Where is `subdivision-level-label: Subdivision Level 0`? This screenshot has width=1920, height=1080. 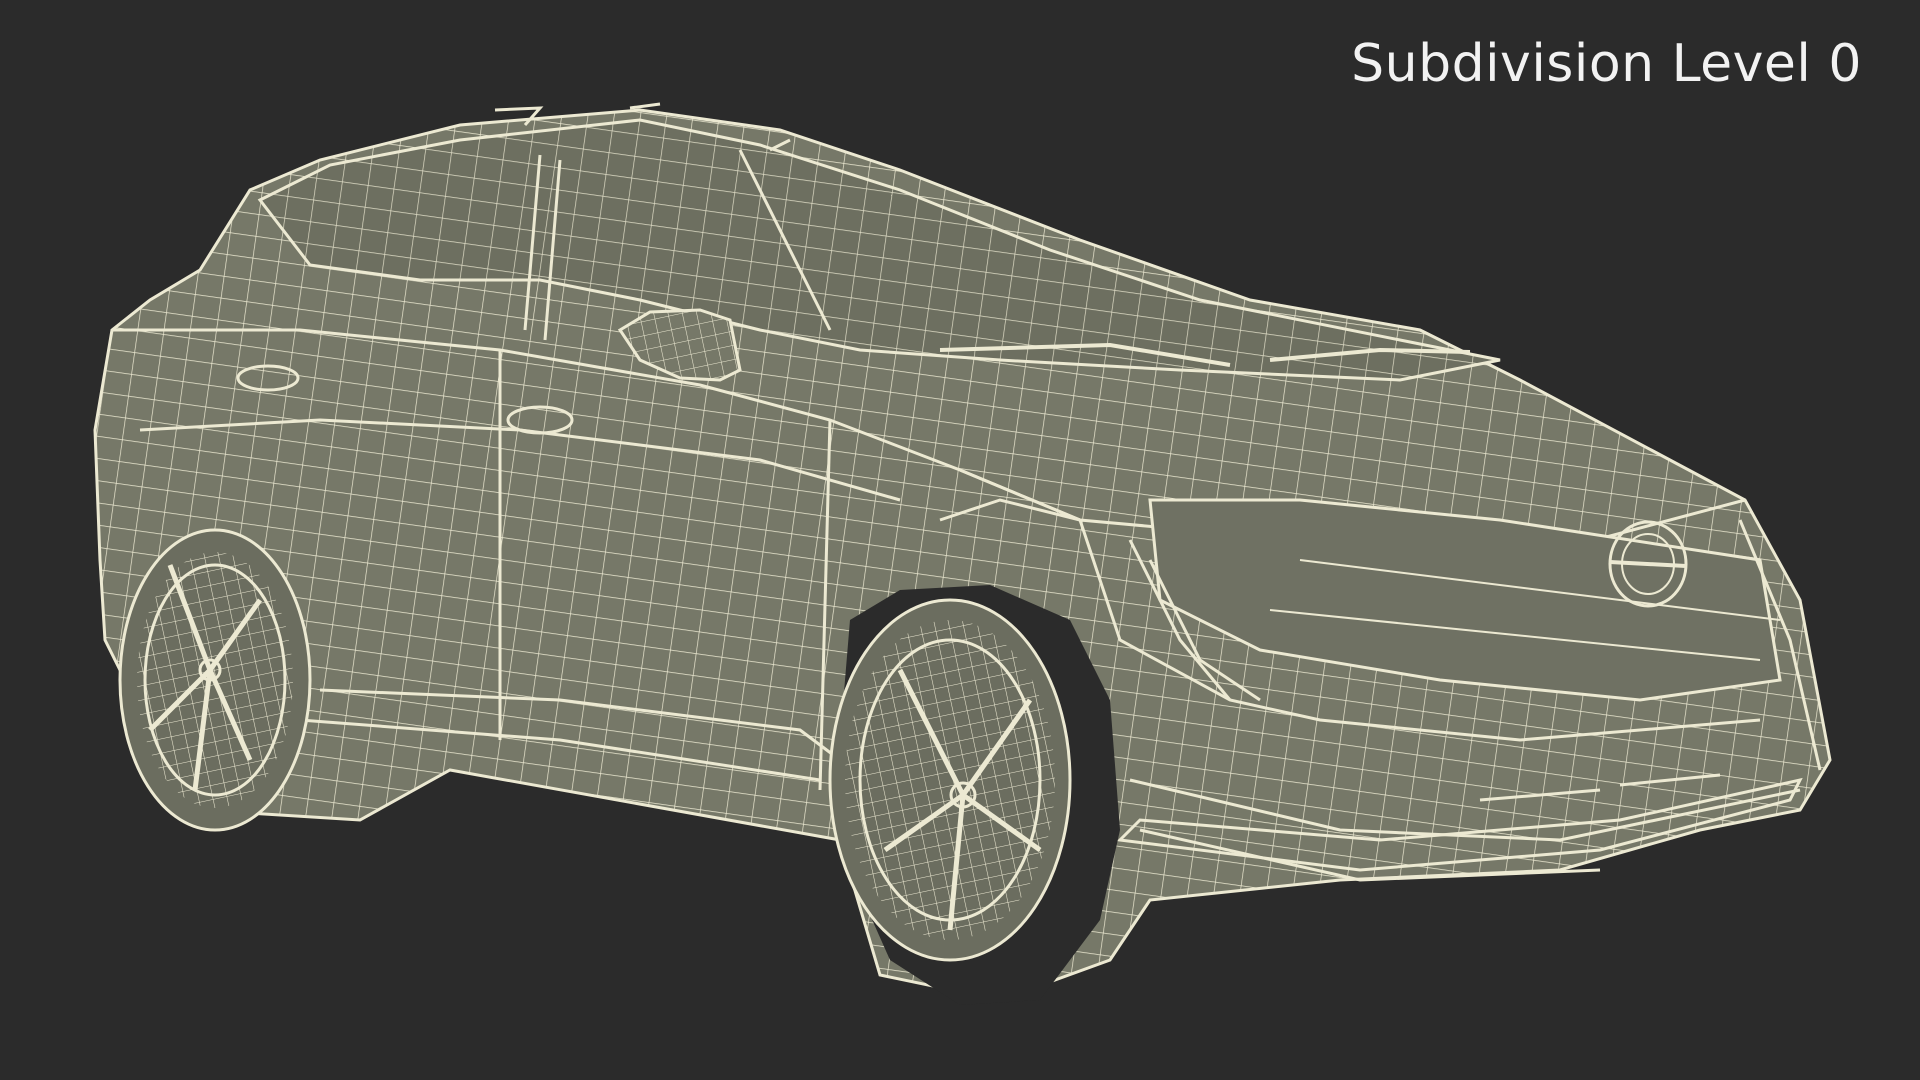 subdivision-level-label: Subdivision Level 0 is located at coordinates (1606, 64).